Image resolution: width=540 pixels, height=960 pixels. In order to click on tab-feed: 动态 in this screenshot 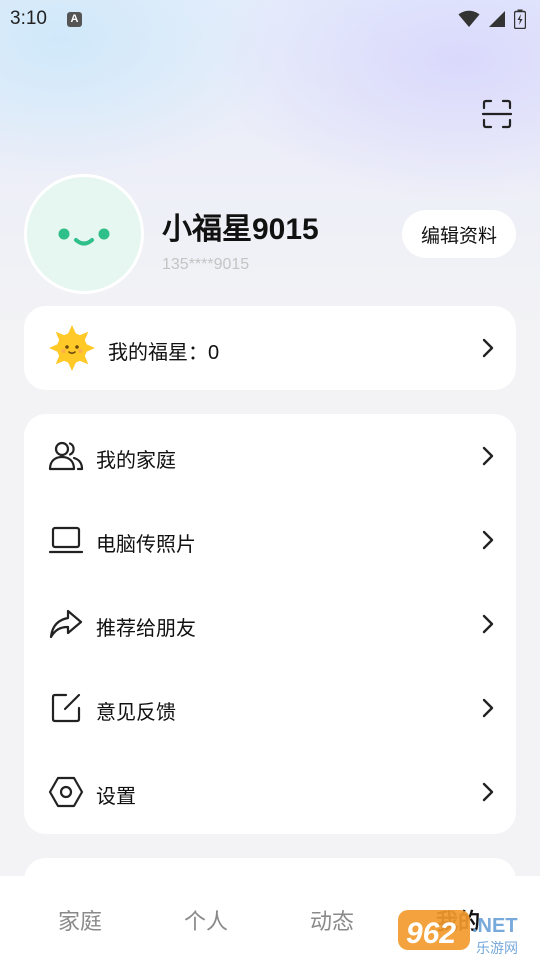, I will do `click(332, 920)`.